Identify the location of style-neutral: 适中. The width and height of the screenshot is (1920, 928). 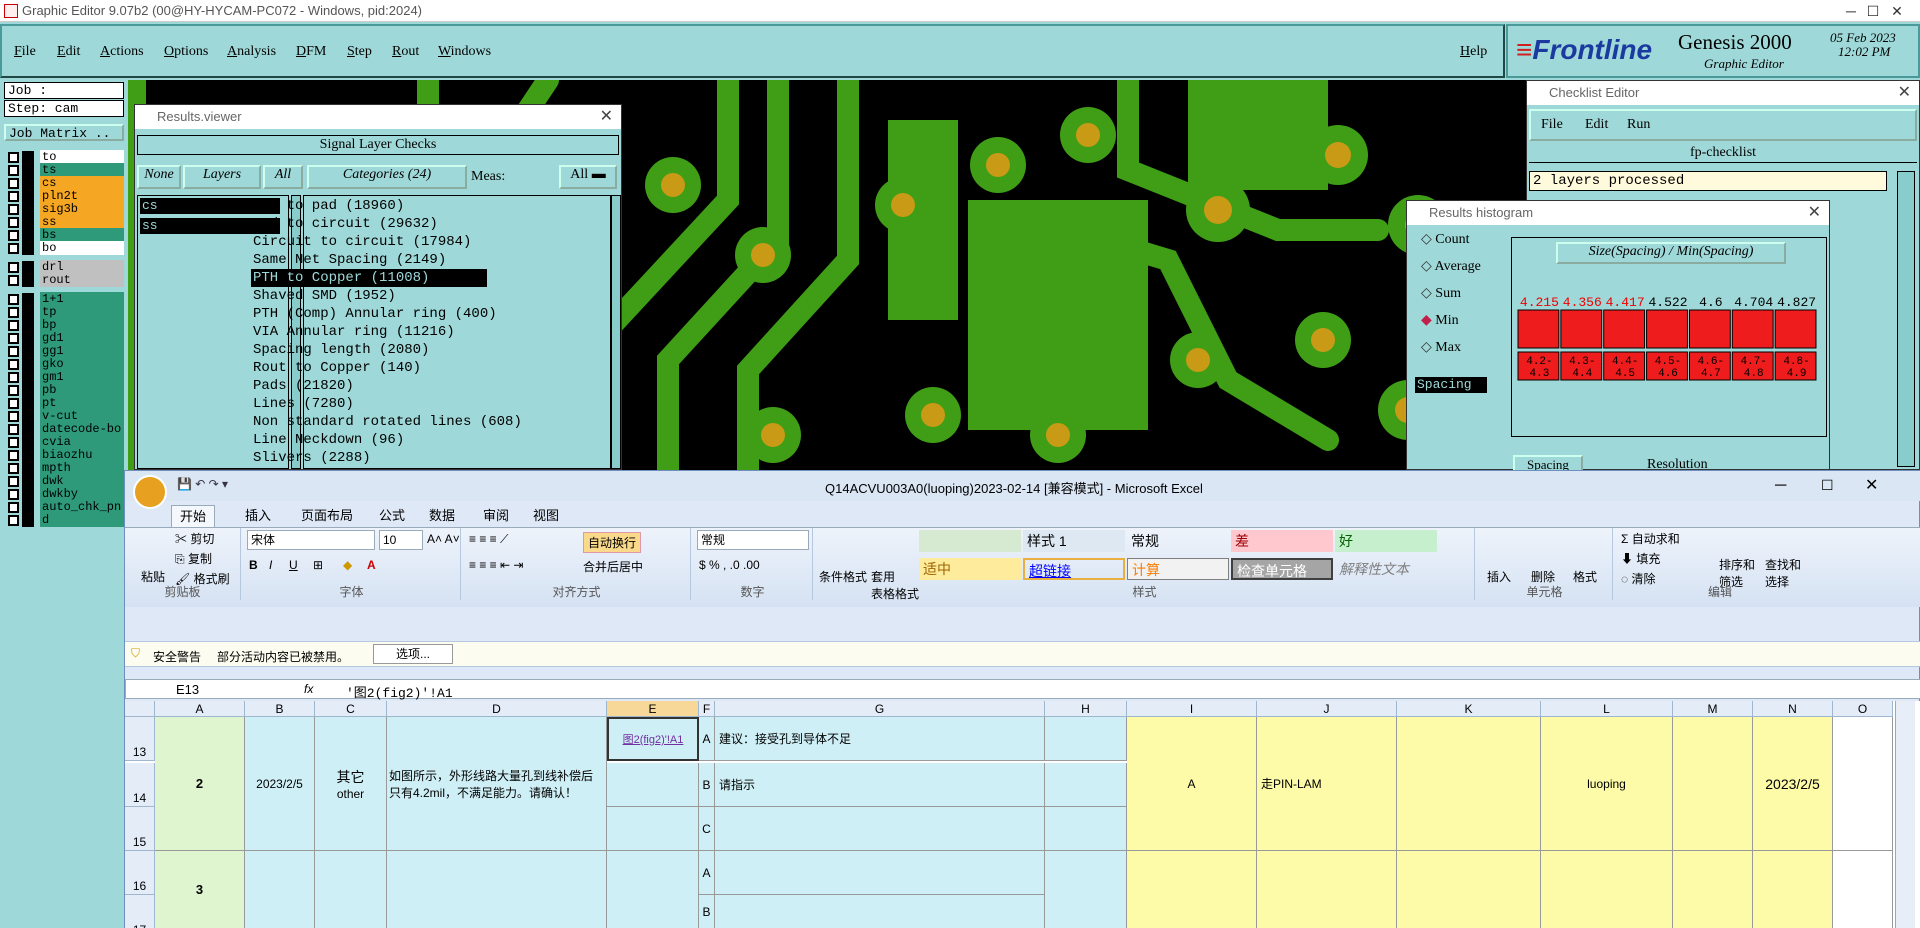
(970, 569).